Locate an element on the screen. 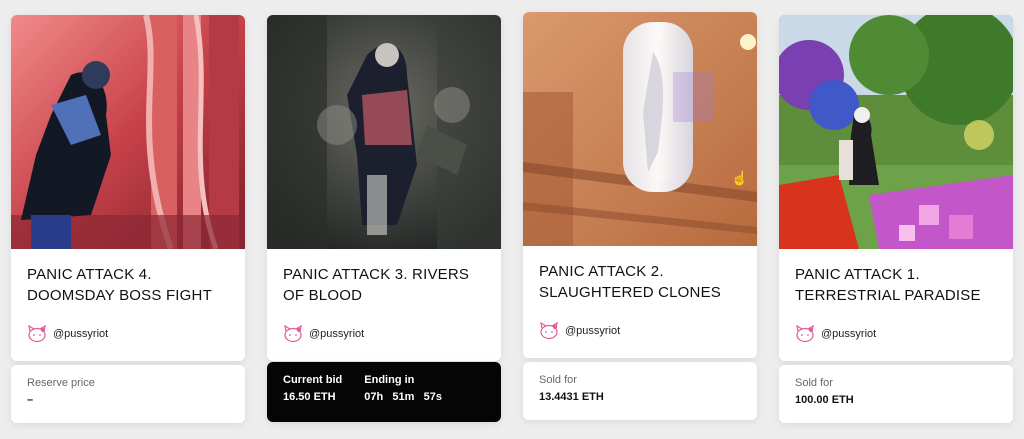  sold-for-value: 13.4431 ETH is located at coordinates (571, 397).